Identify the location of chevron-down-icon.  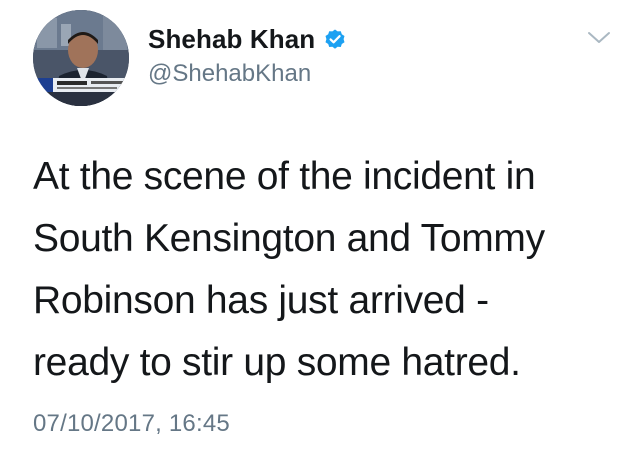
(599, 38).